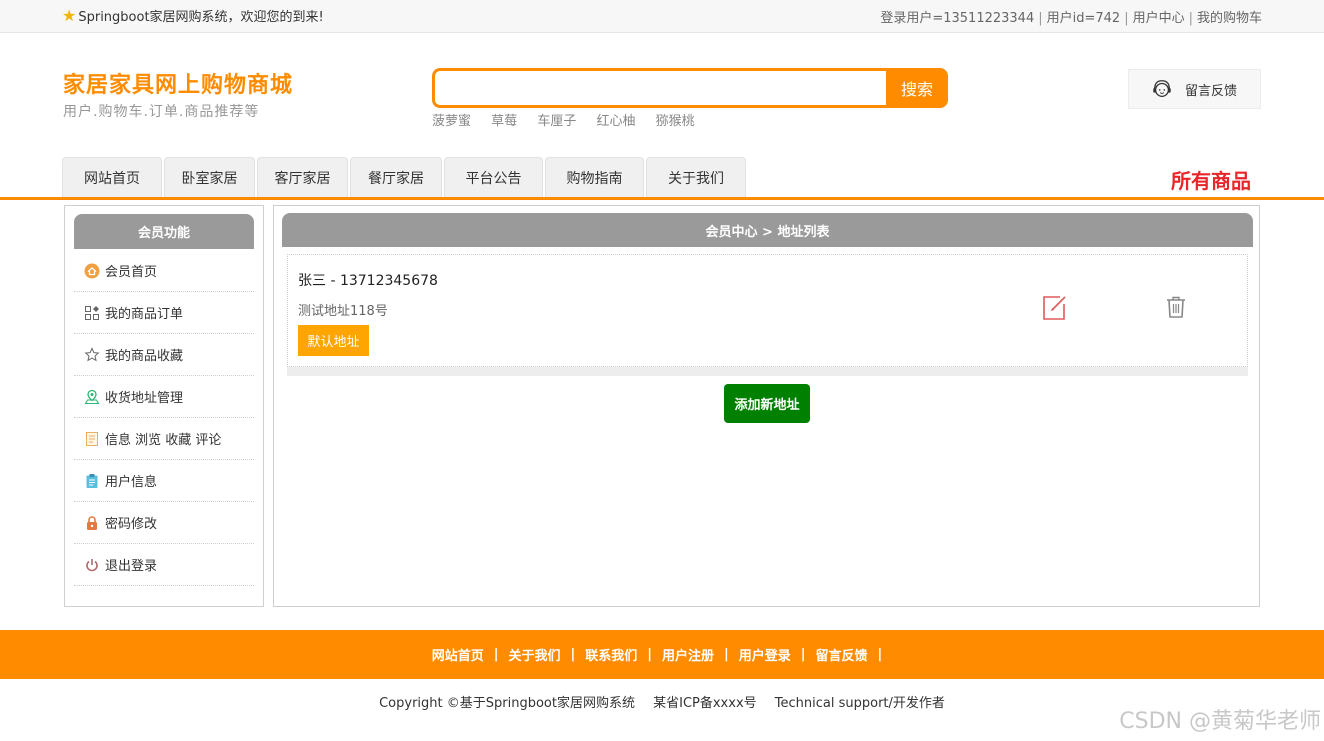 The width and height of the screenshot is (1324, 741). I want to click on nav-divider, so click(662, 198).